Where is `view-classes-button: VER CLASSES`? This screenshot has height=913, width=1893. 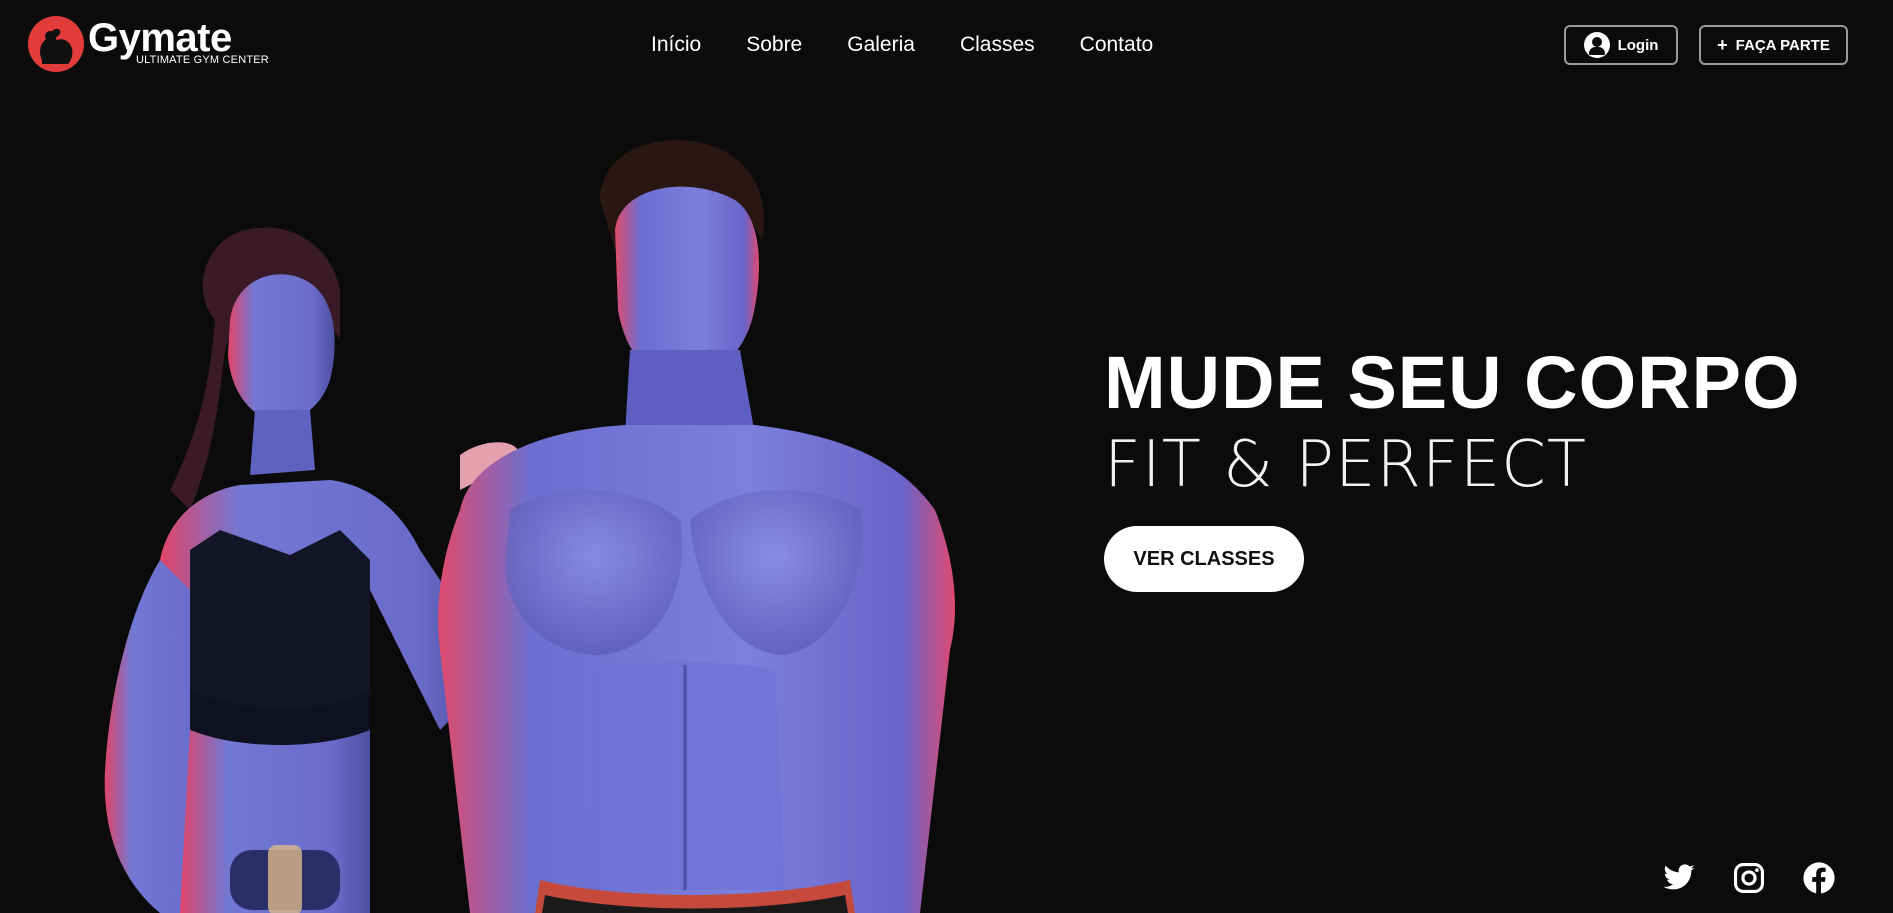
view-classes-button: VER CLASSES is located at coordinates (1204, 559).